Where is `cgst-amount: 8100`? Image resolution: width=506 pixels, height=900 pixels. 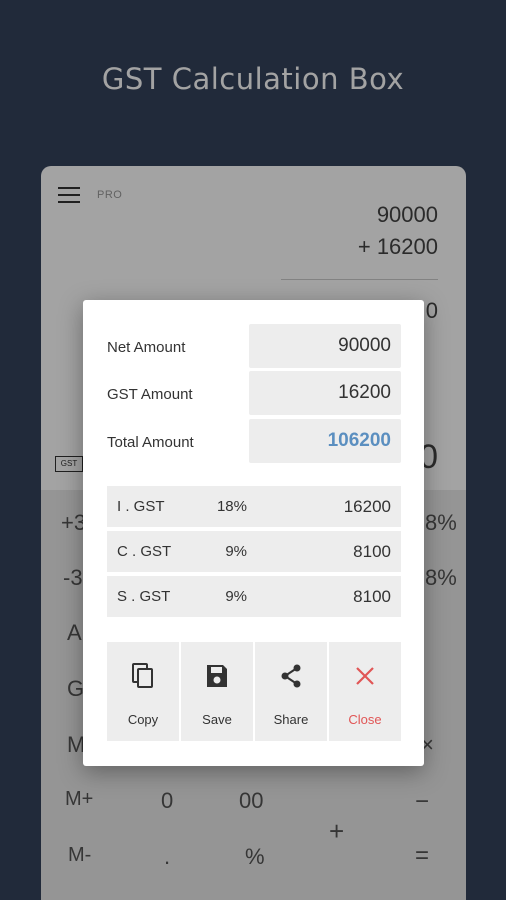 cgst-amount: 8100 is located at coordinates (372, 551).